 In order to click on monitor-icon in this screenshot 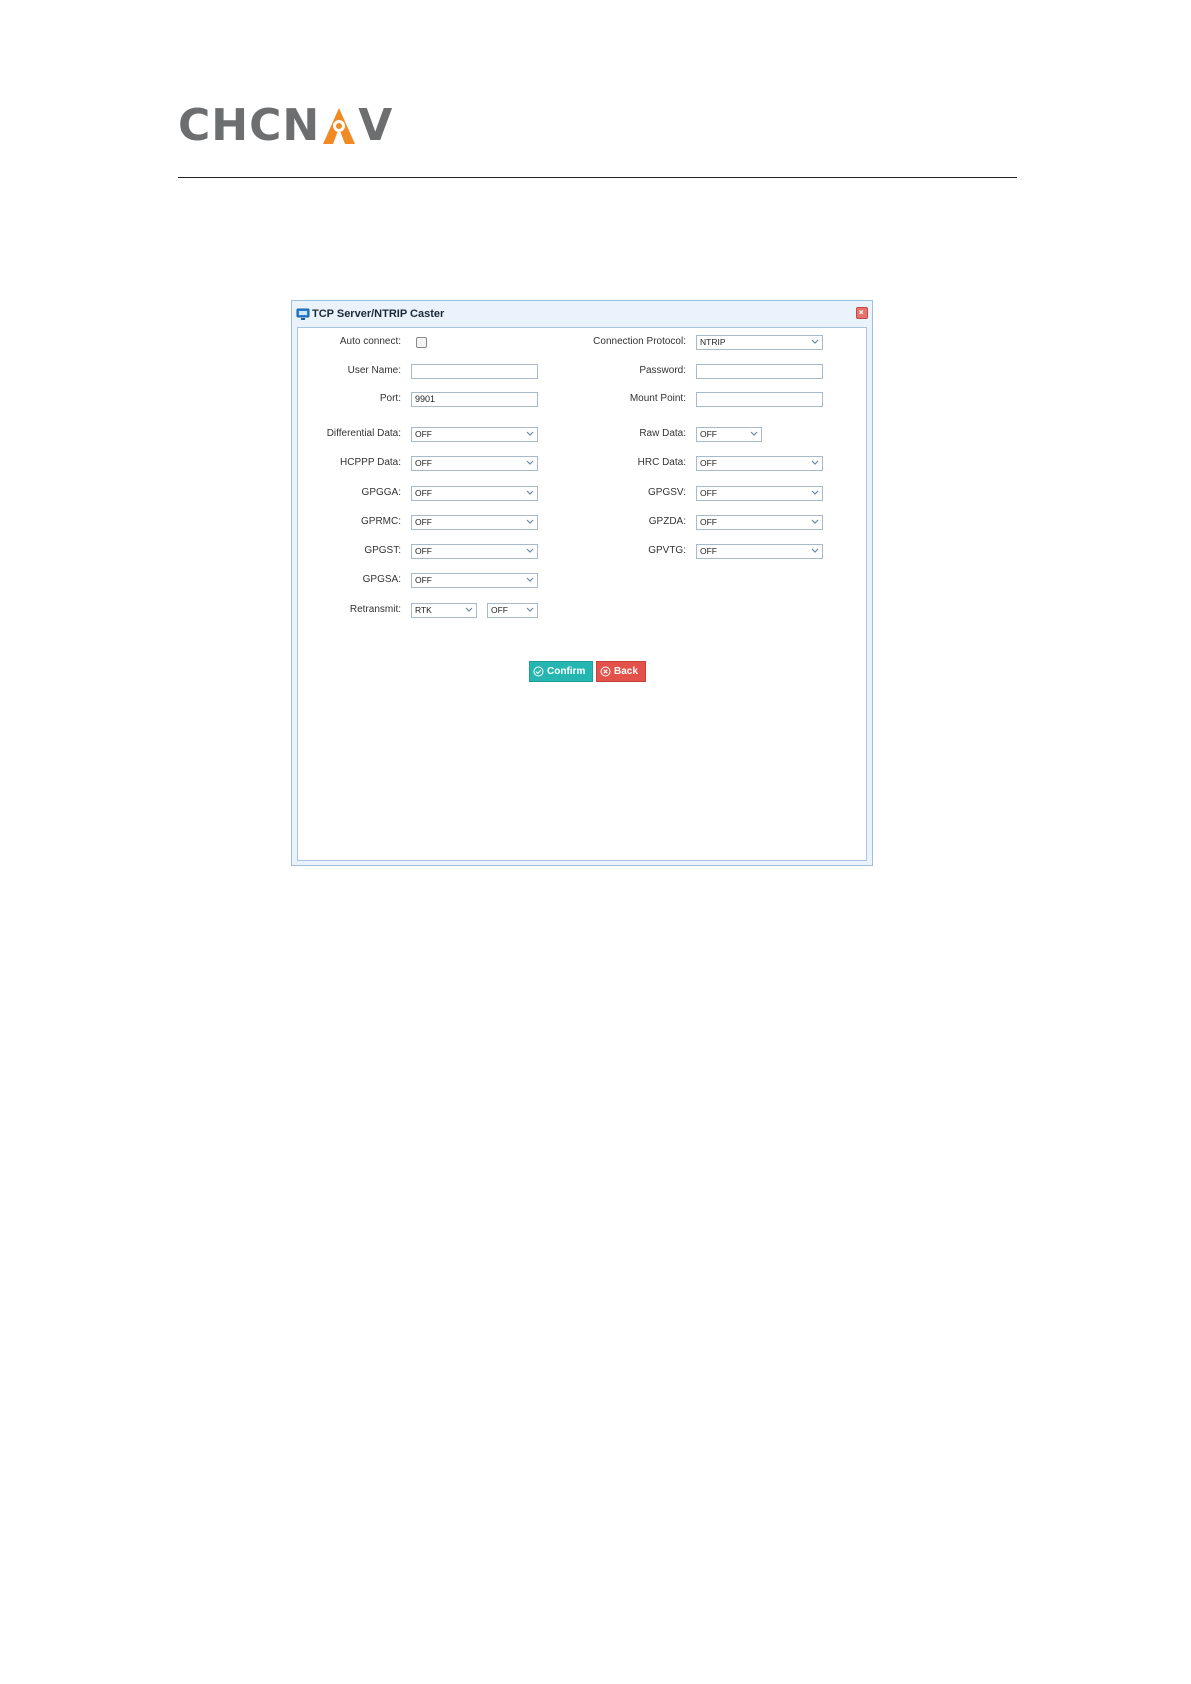, I will do `click(303, 314)`.